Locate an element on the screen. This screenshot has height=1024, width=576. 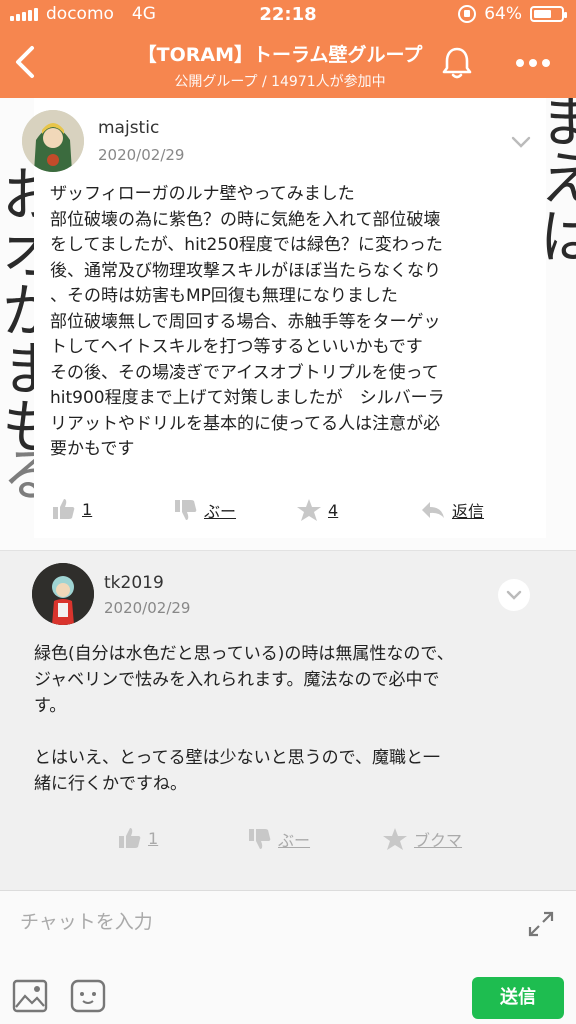
post-line: とはいえ、とってる壁は少ないと思うので、魔職と一 is located at coordinates (237, 758).